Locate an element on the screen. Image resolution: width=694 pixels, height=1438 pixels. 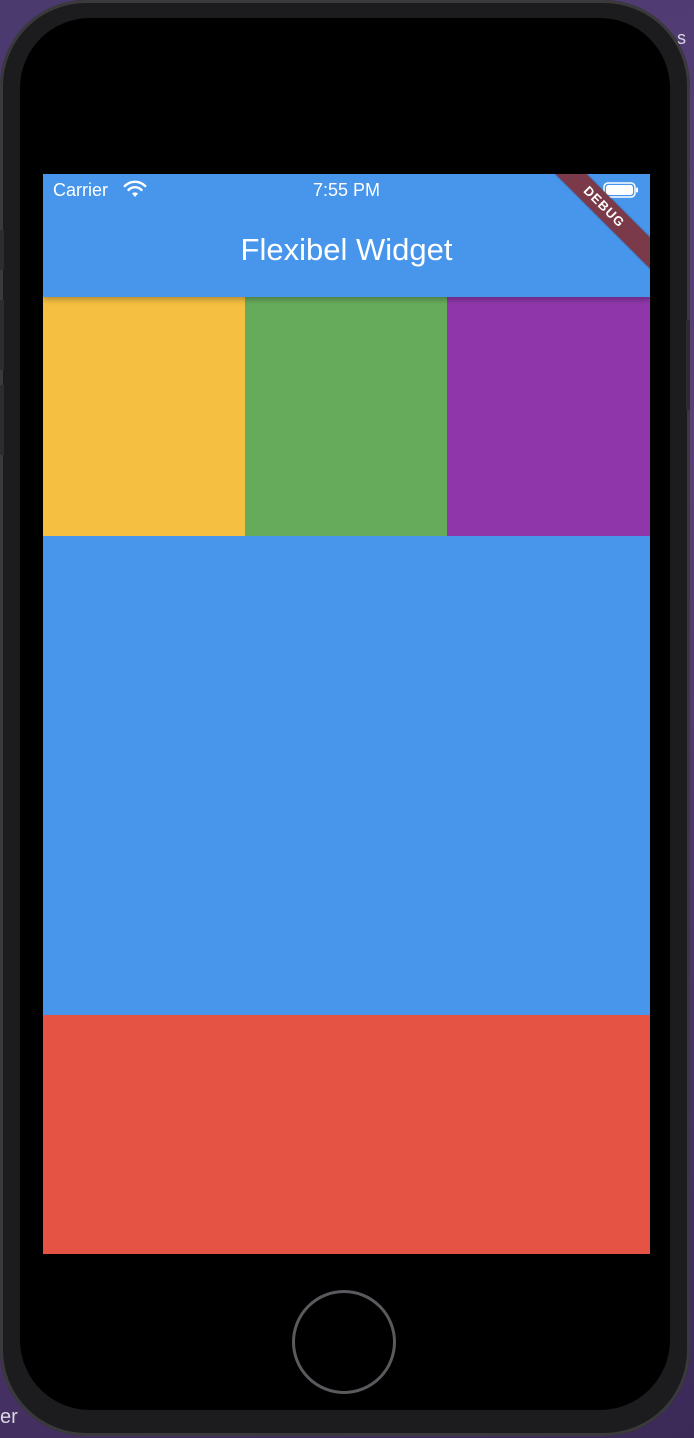
app-bar: Carrier 7:55 PM Flexibel Widget is located at coordinates (346, 235).